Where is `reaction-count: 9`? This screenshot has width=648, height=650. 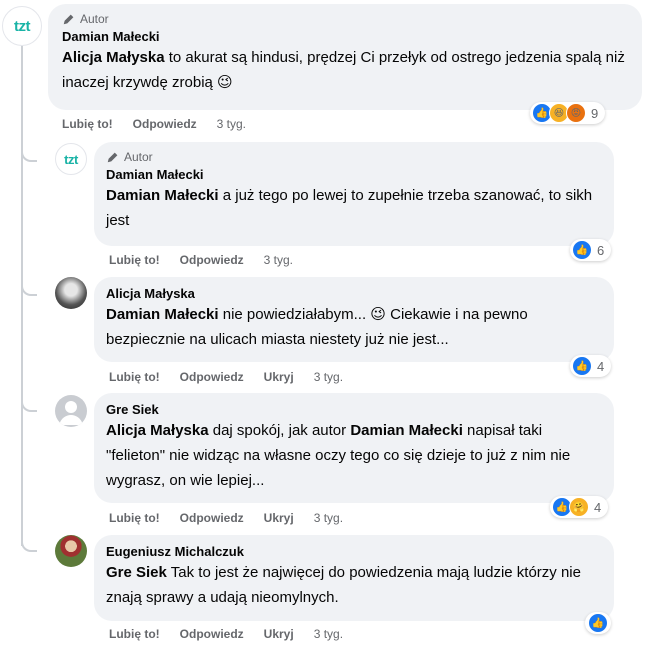
reaction-count: 9 is located at coordinates (595, 113).